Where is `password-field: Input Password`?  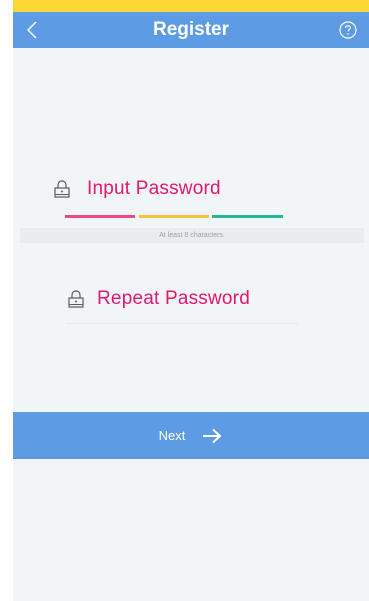 password-field: Input Password is located at coordinates (137, 189).